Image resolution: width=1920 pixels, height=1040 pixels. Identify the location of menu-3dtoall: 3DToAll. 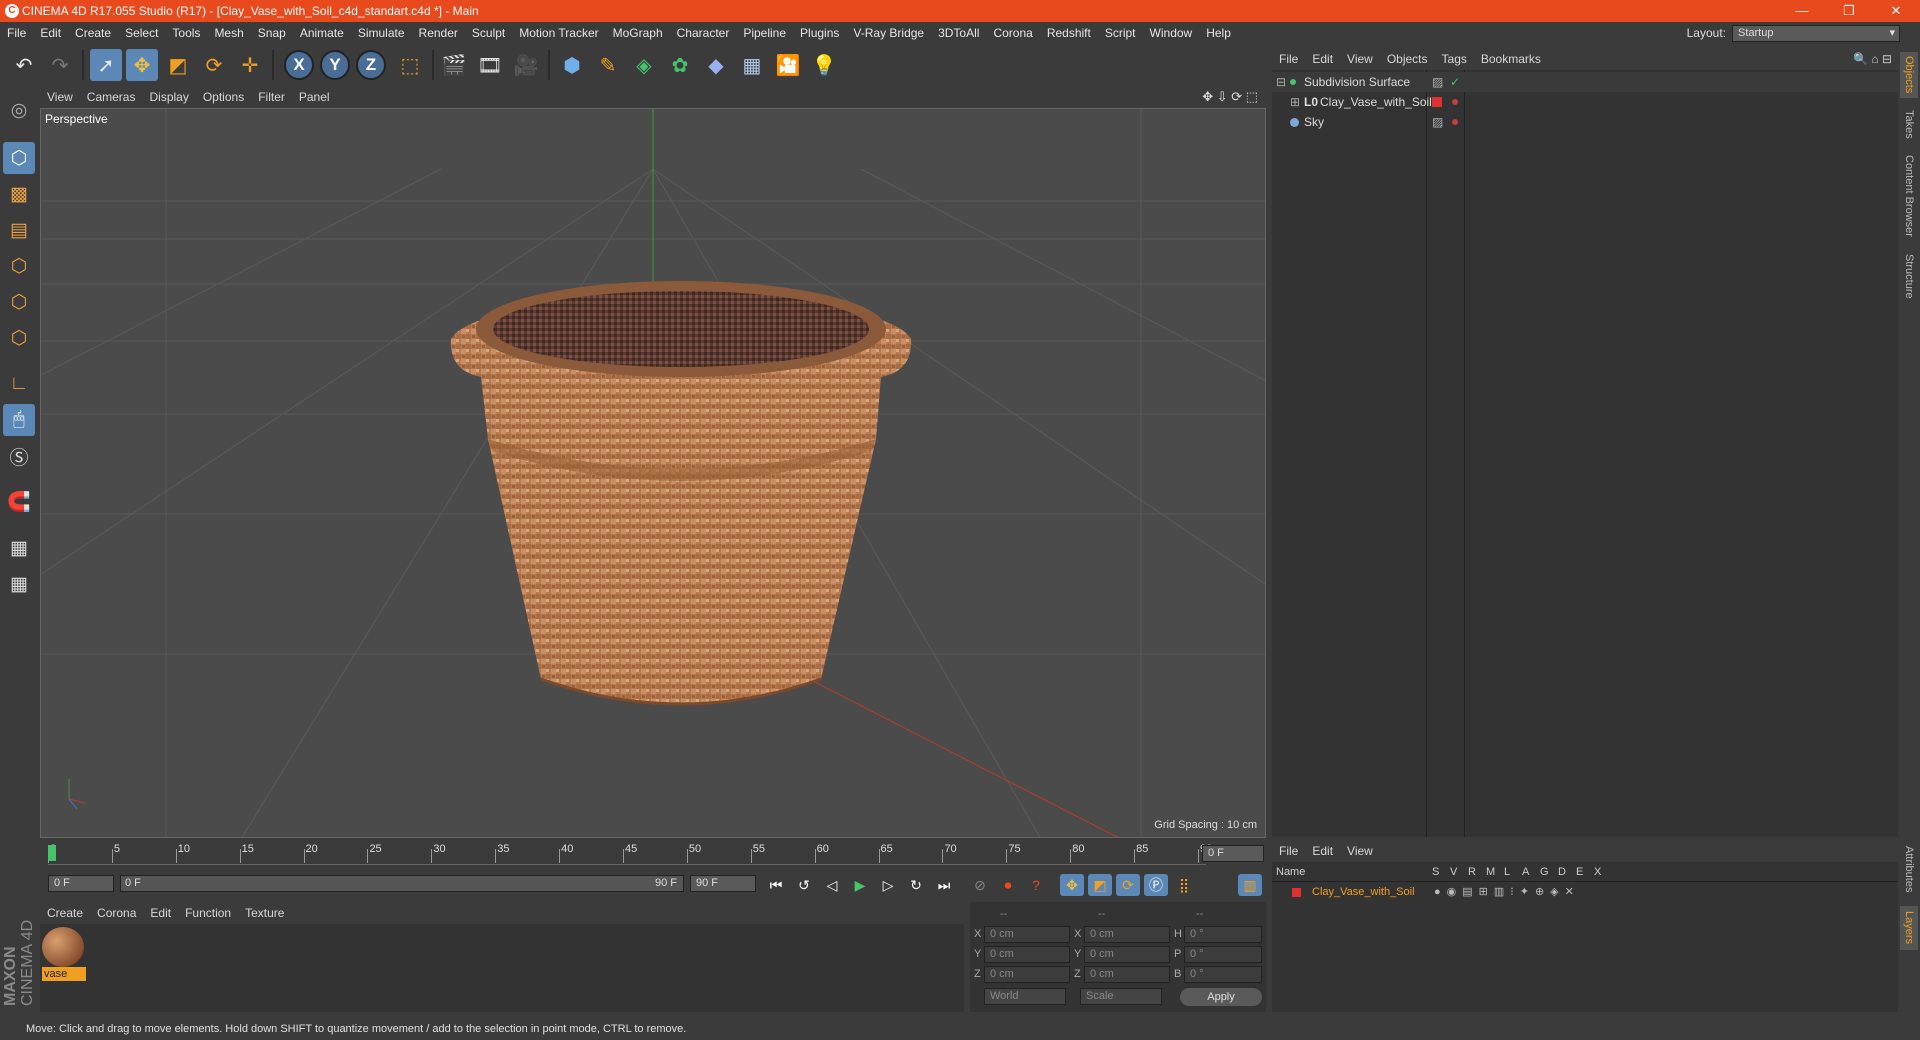
(958, 33).